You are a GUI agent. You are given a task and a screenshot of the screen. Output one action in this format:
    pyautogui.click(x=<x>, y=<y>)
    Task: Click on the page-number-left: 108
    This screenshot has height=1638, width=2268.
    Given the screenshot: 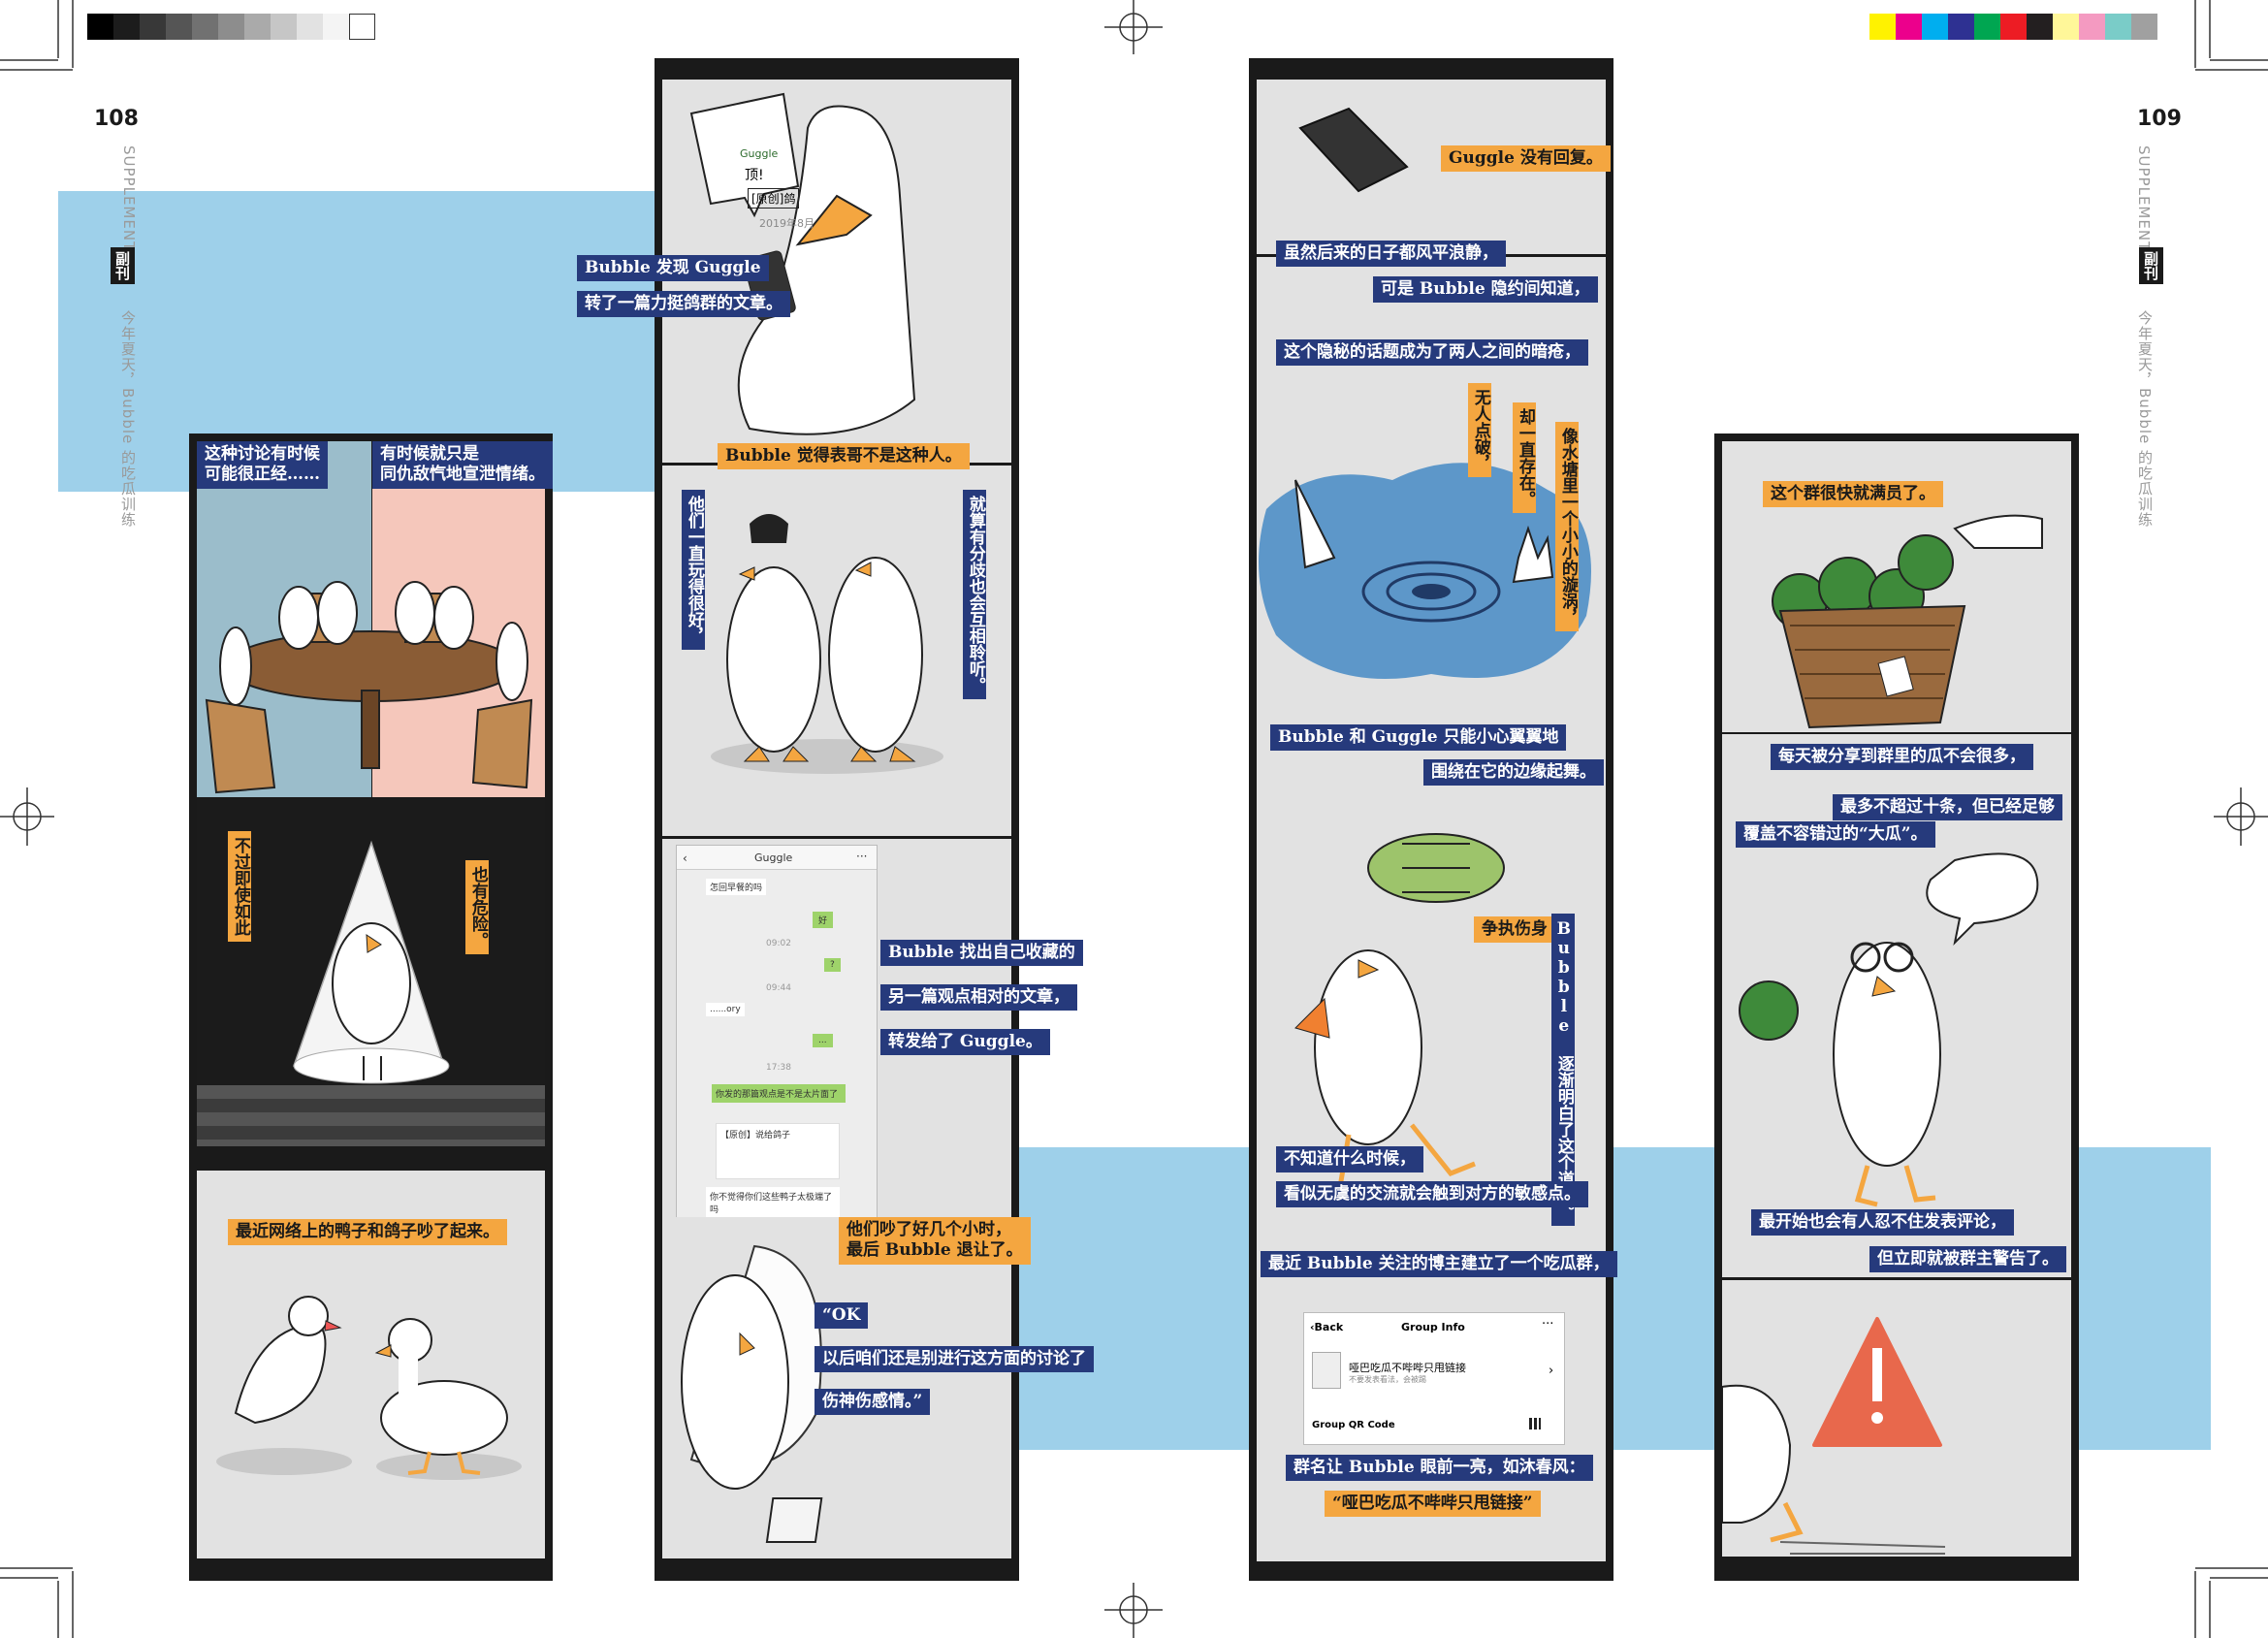 What is the action you would take?
    pyautogui.click(x=116, y=119)
    